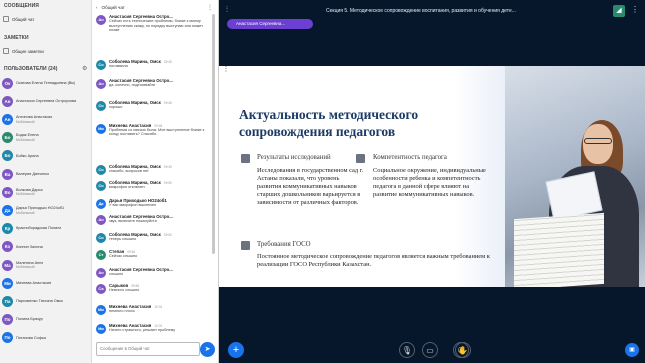 This screenshot has height=363, width=645. I want to click on chat-scrollbar, so click(213, 134).